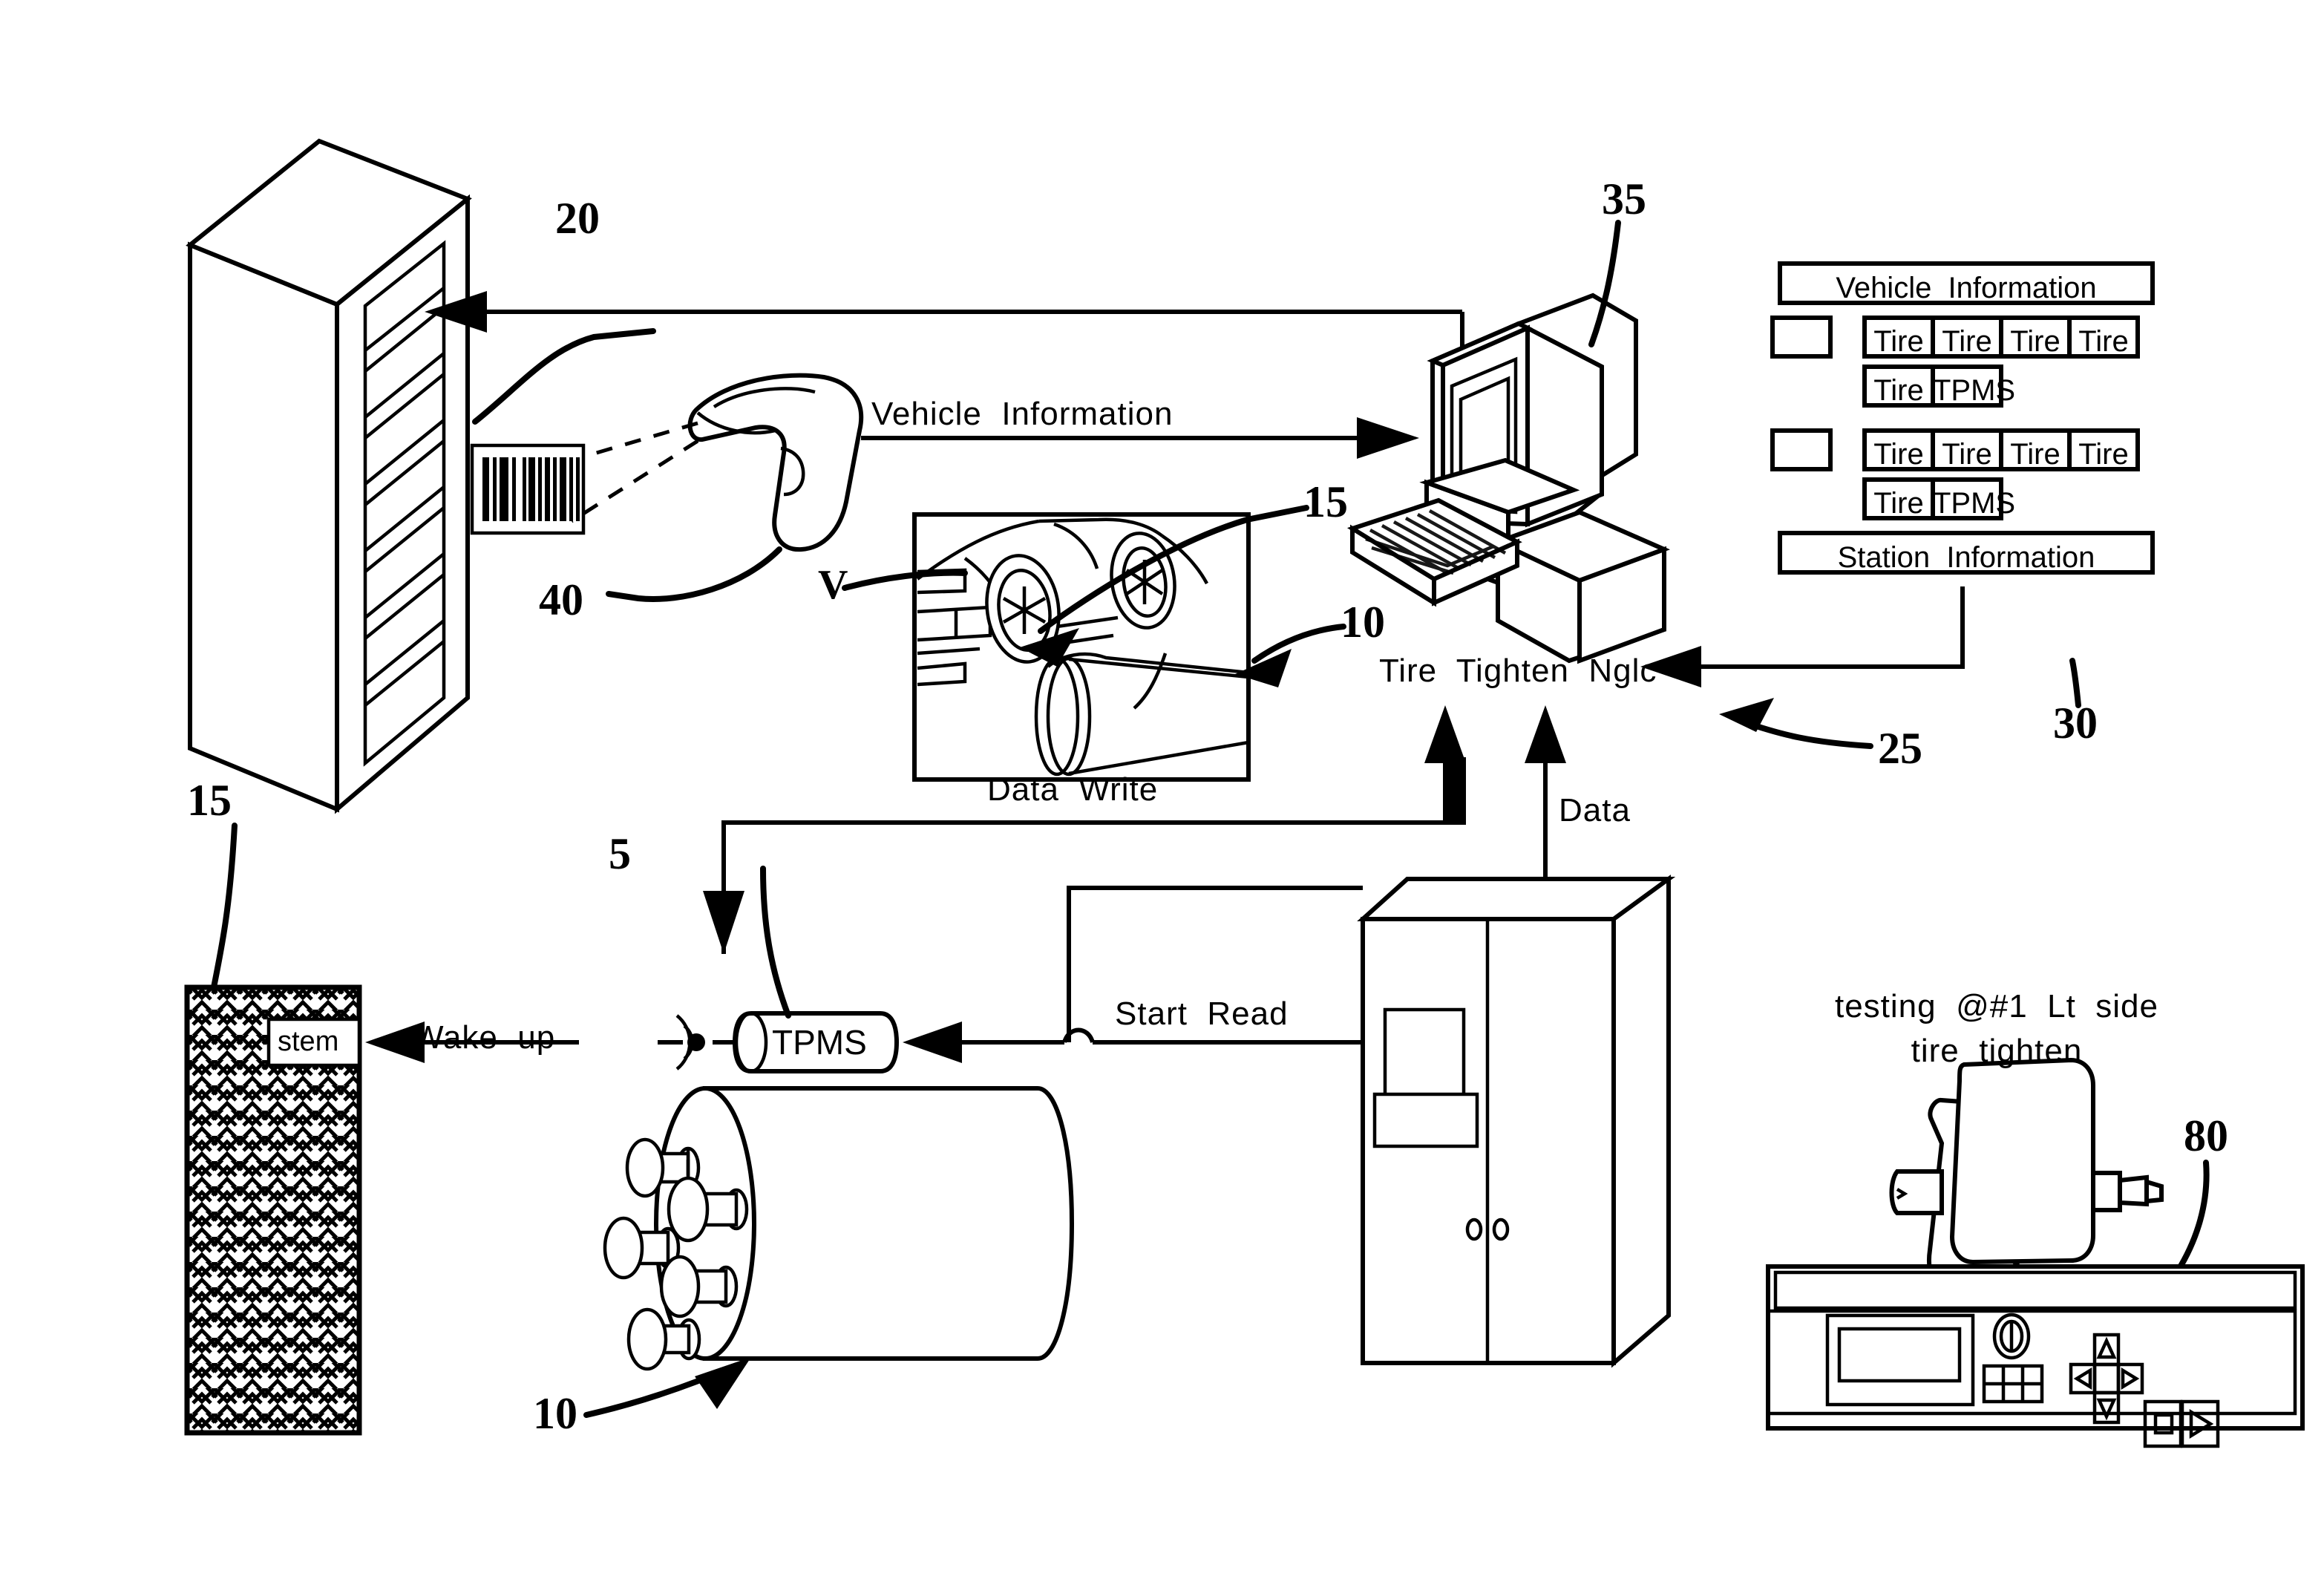 The image size is (2324, 1582). What do you see at coordinates (1900, 748) in the screenshot?
I see `ref-numeral-25: 25` at bounding box center [1900, 748].